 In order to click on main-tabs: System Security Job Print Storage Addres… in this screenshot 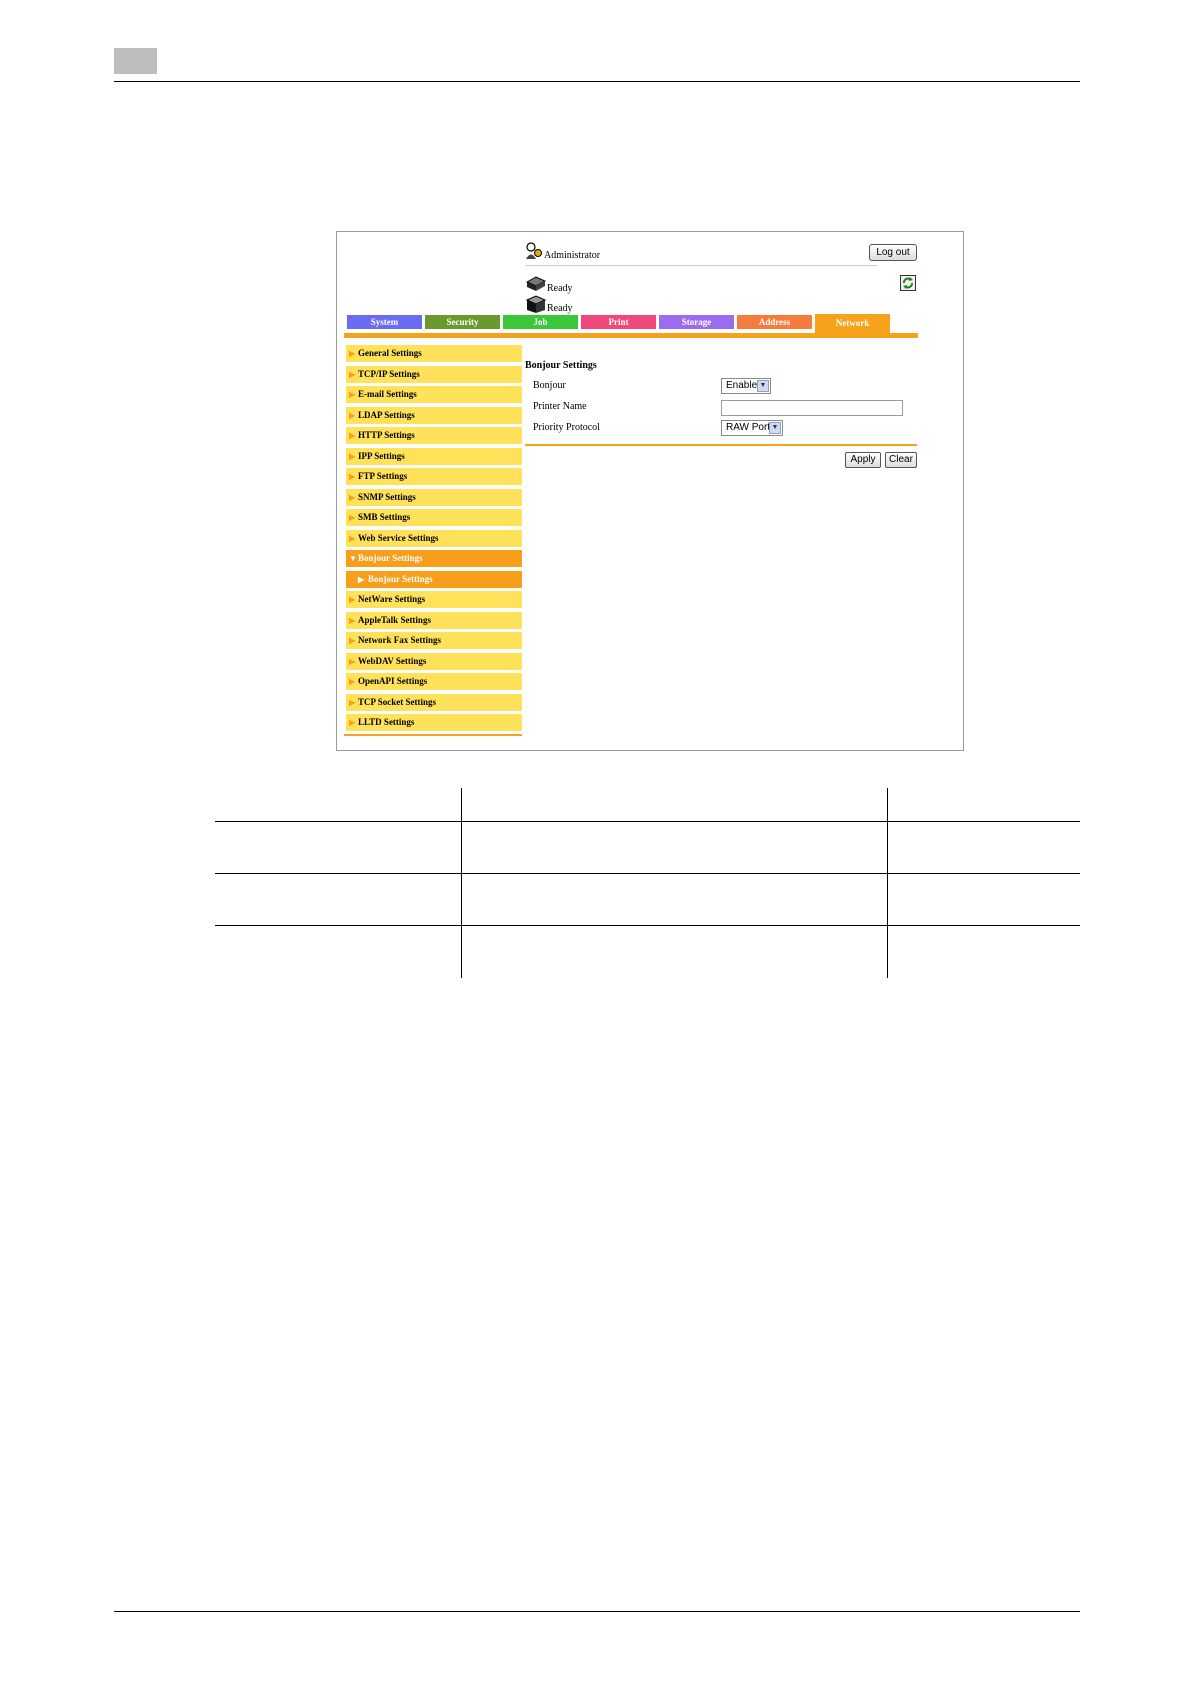, I will do `click(627, 323)`.